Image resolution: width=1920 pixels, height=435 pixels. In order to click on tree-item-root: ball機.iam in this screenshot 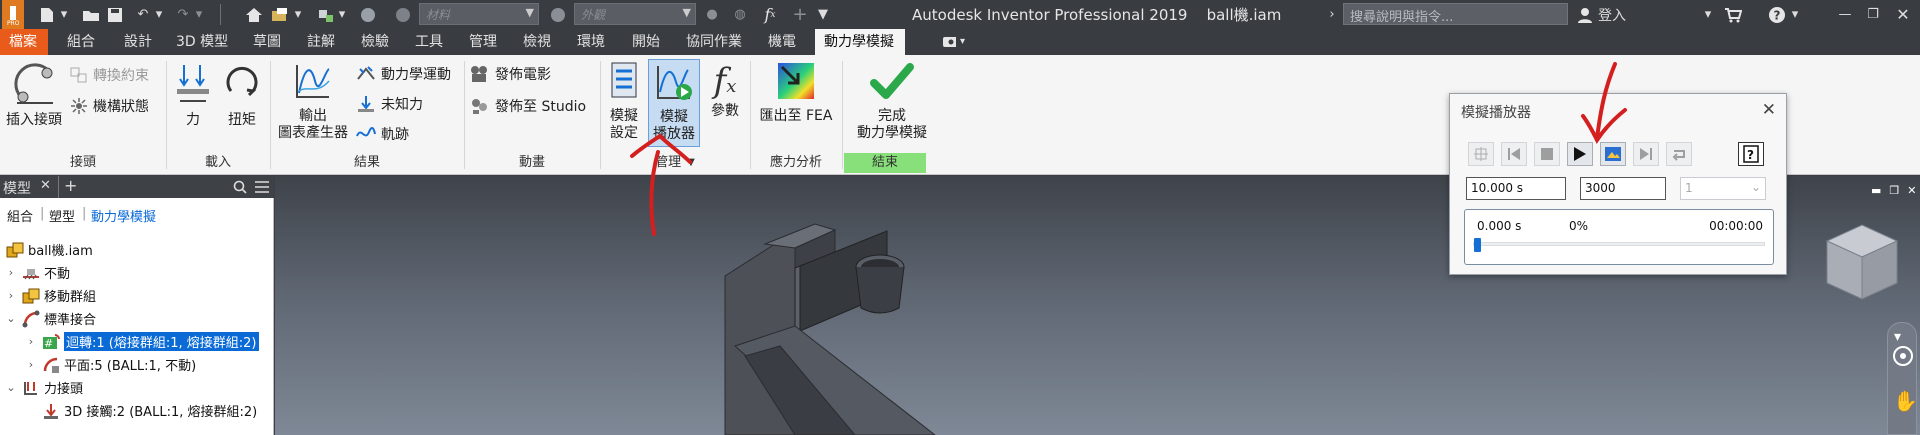, I will do `click(47, 249)`.